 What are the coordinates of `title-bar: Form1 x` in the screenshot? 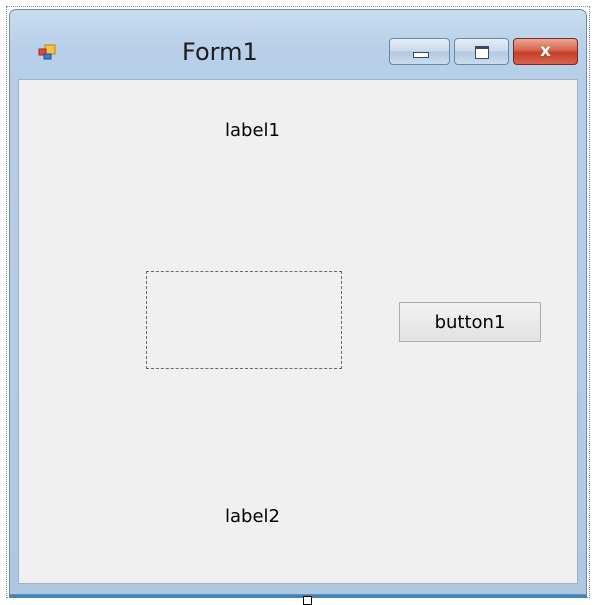 It's located at (298, 44).